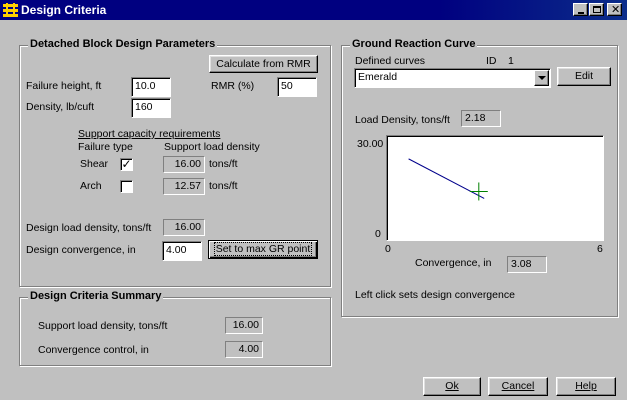 Image resolution: width=627 pixels, height=400 pixels. I want to click on maximize-button, so click(596, 9).